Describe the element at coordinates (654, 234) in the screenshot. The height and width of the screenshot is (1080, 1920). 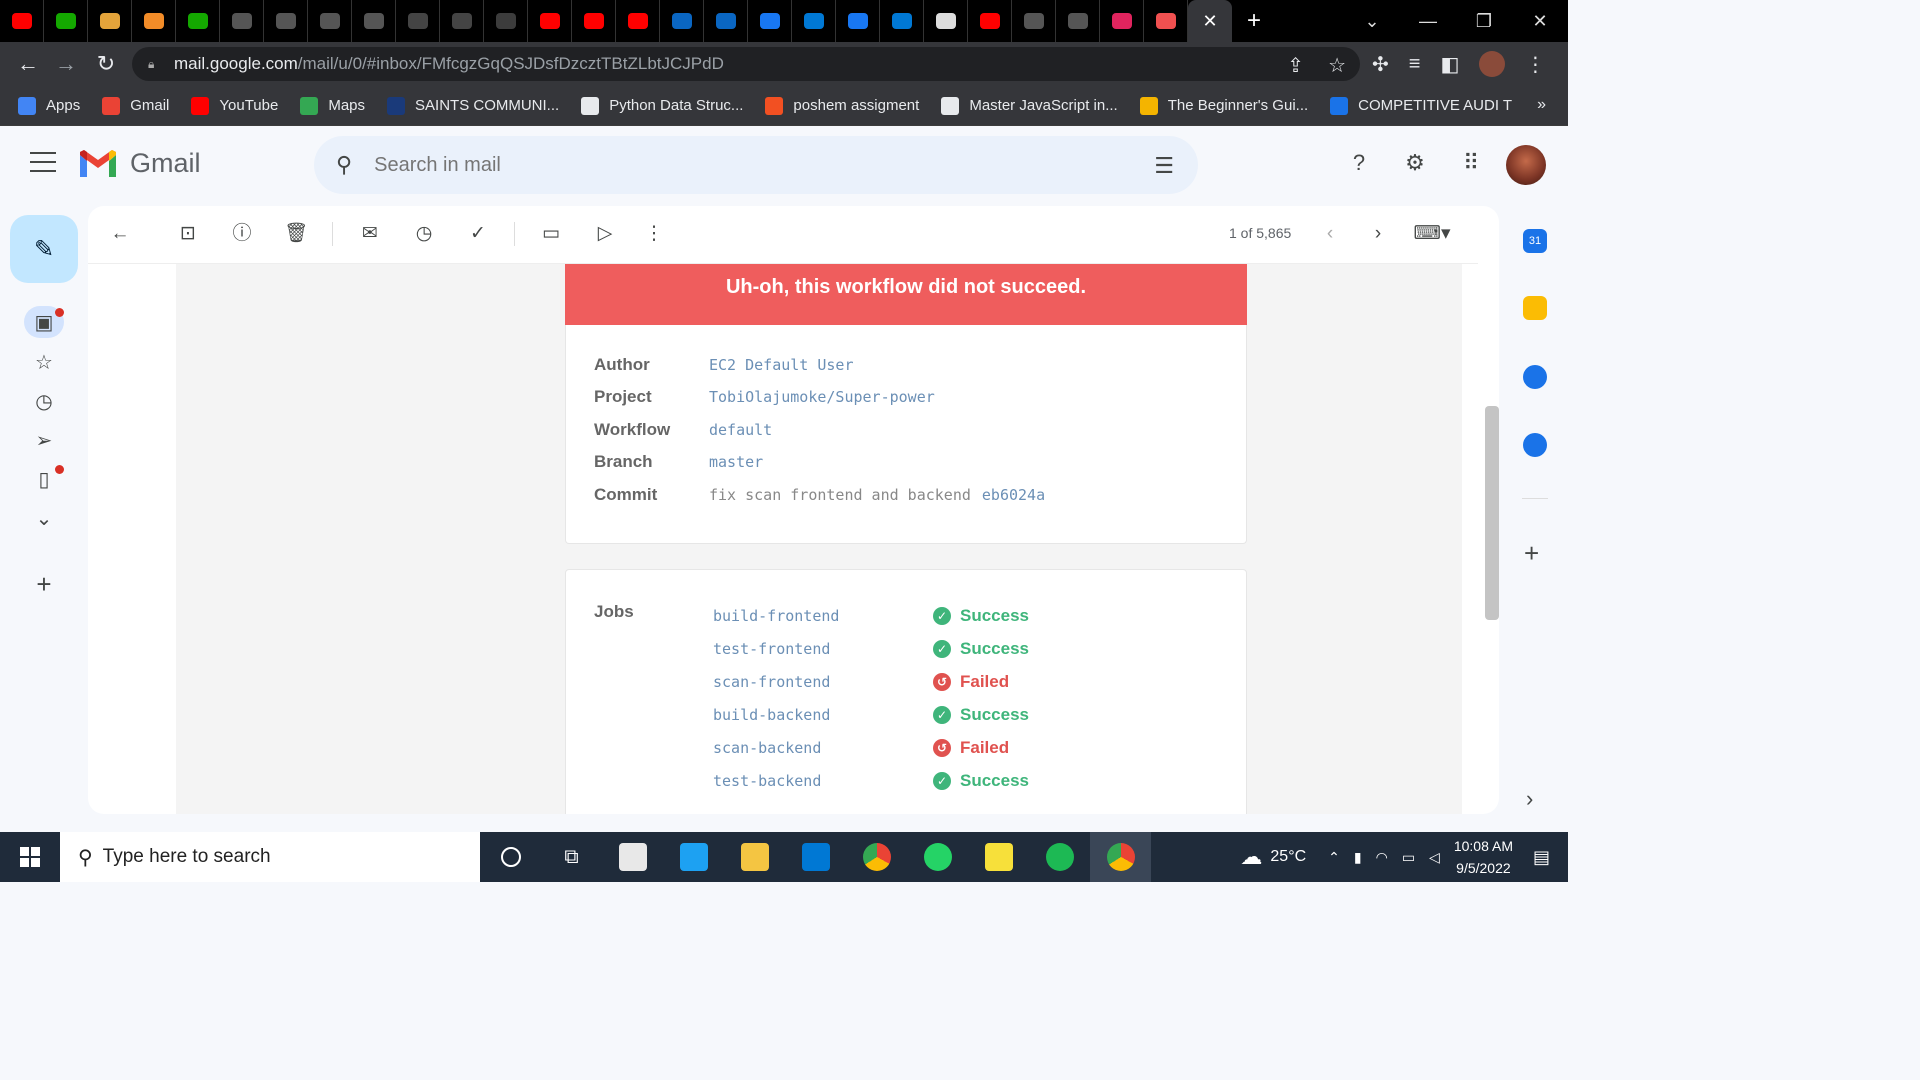
I see `more-options-icon: ⋮` at that location.